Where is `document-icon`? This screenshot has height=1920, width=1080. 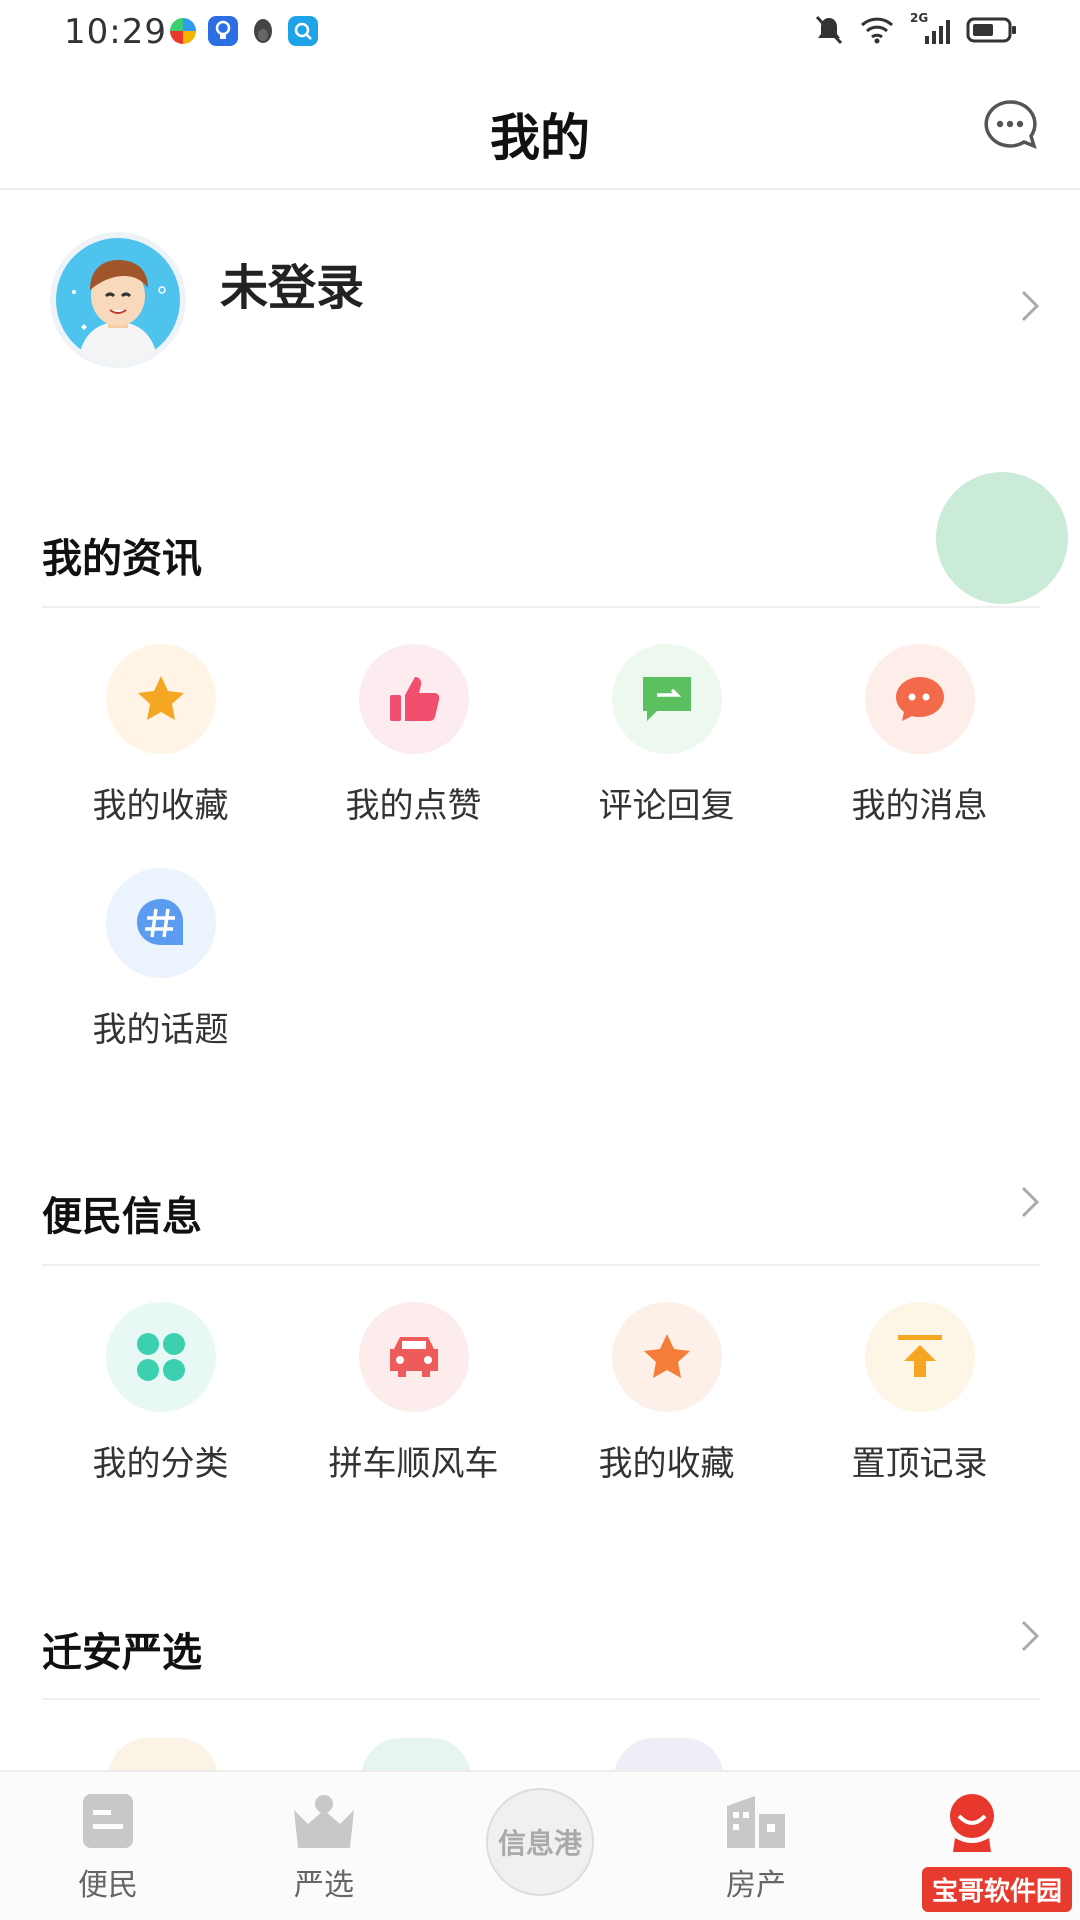 document-icon is located at coordinates (108, 1821).